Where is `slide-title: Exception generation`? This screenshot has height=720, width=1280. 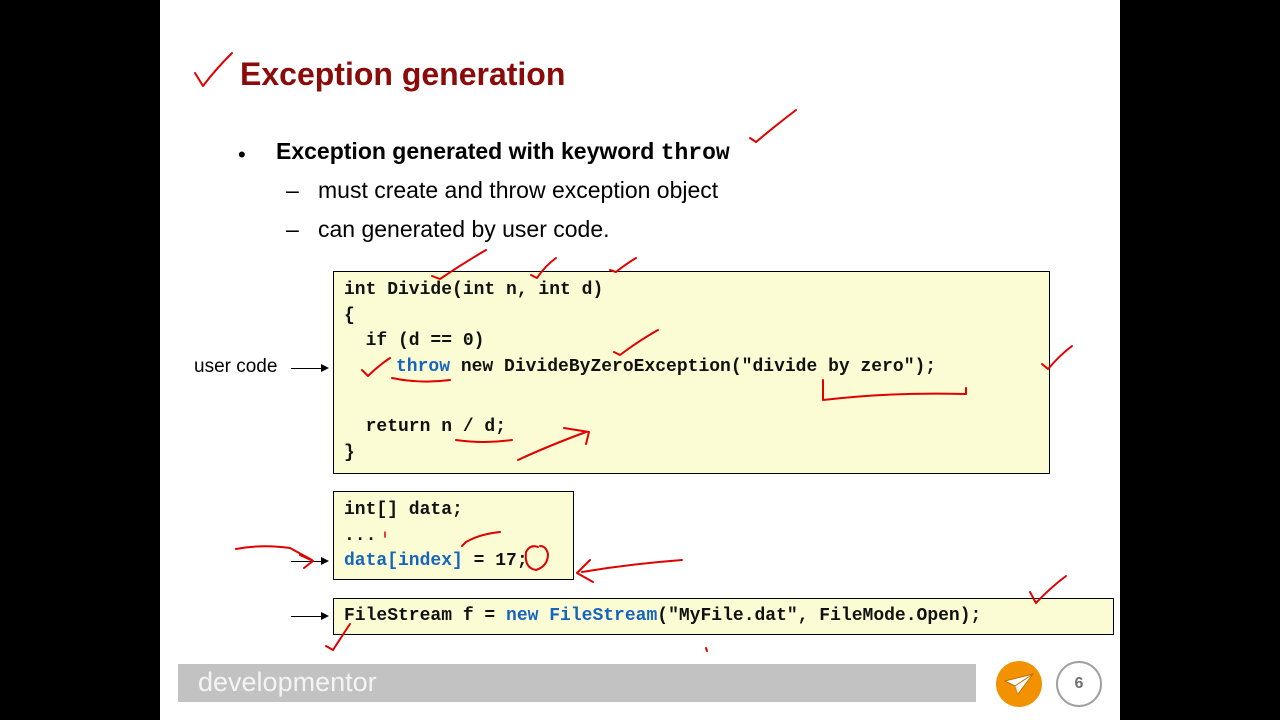 slide-title: Exception generation is located at coordinates (403, 74).